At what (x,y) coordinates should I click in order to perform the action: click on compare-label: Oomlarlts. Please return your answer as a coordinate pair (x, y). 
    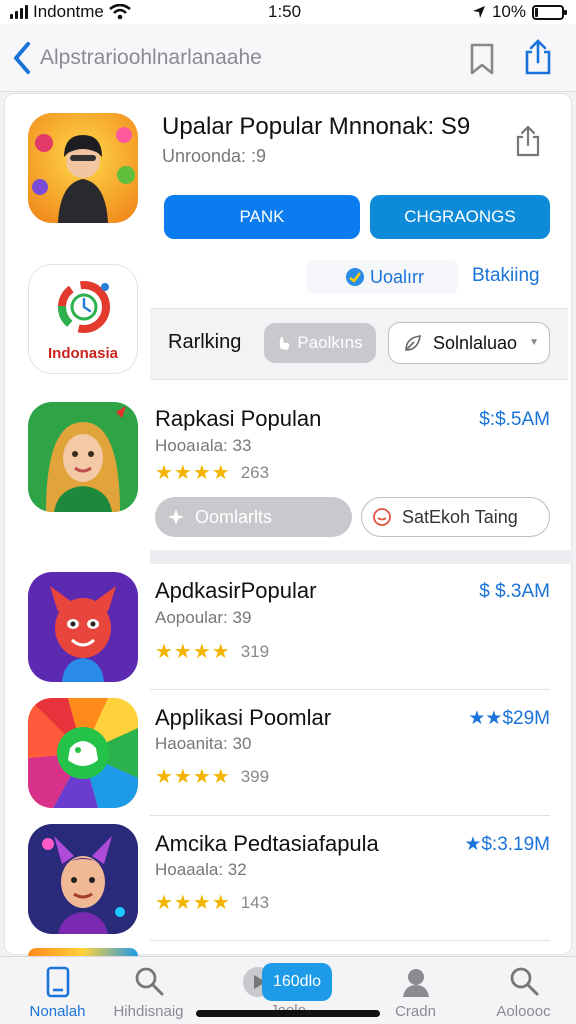
    Looking at the image, I should click on (234, 516).